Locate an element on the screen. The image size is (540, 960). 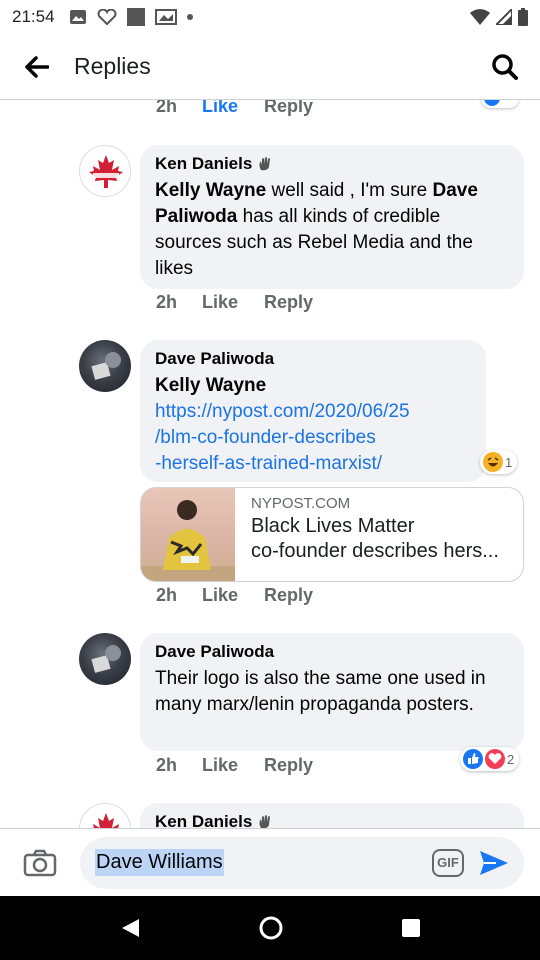
heart-outline-icon is located at coordinates (106, 17).